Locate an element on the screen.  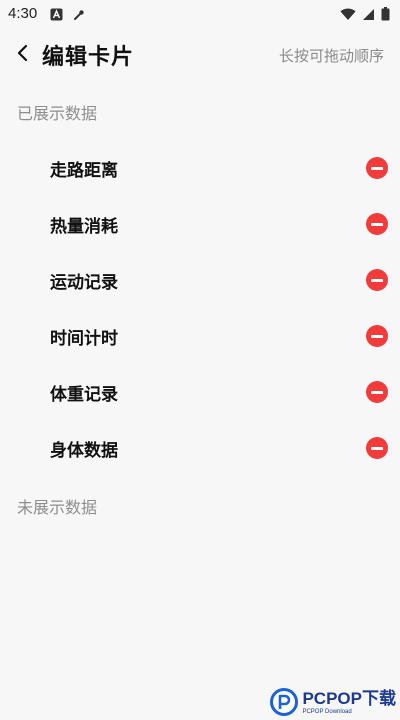
status-icons-right is located at coordinates (365, 15).